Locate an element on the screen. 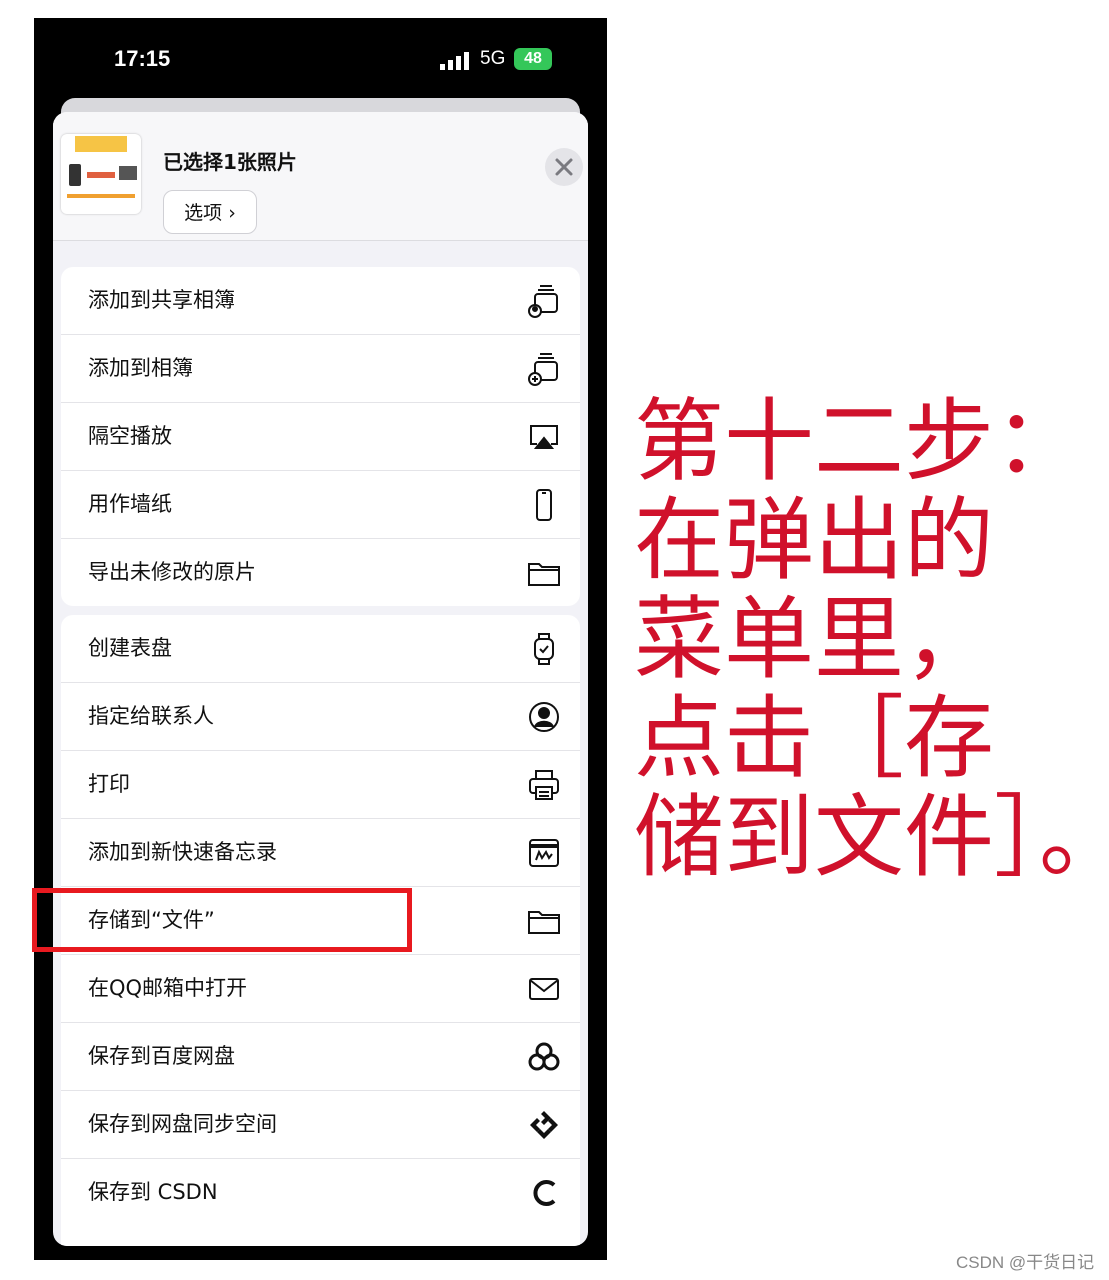  close-button is located at coordinates (564, 167).